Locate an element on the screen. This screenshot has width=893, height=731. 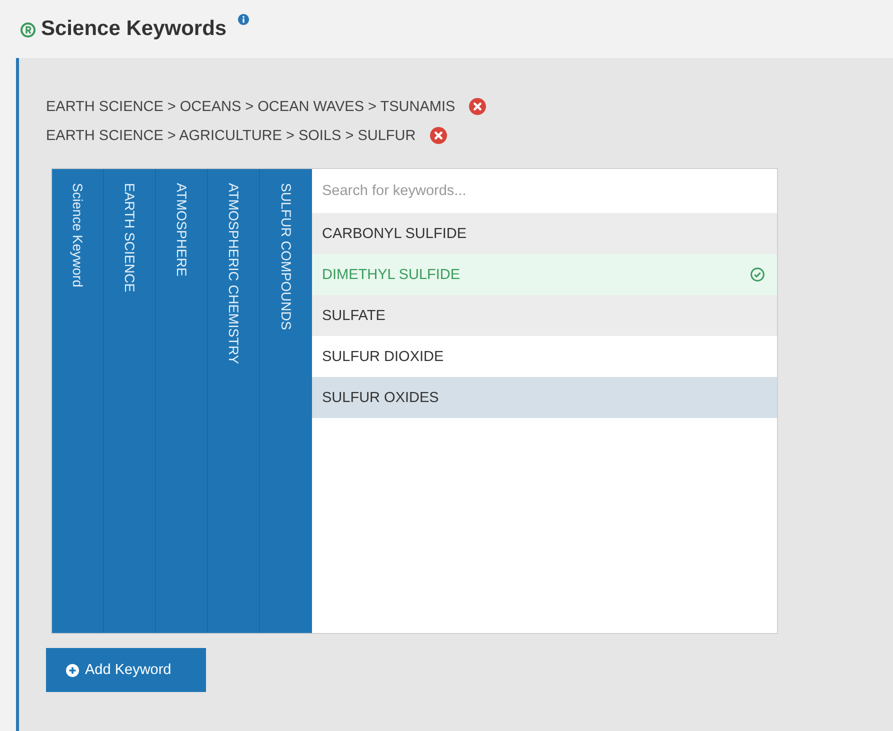
keyword-option: SULFATE is located at coordinates (544, 315).